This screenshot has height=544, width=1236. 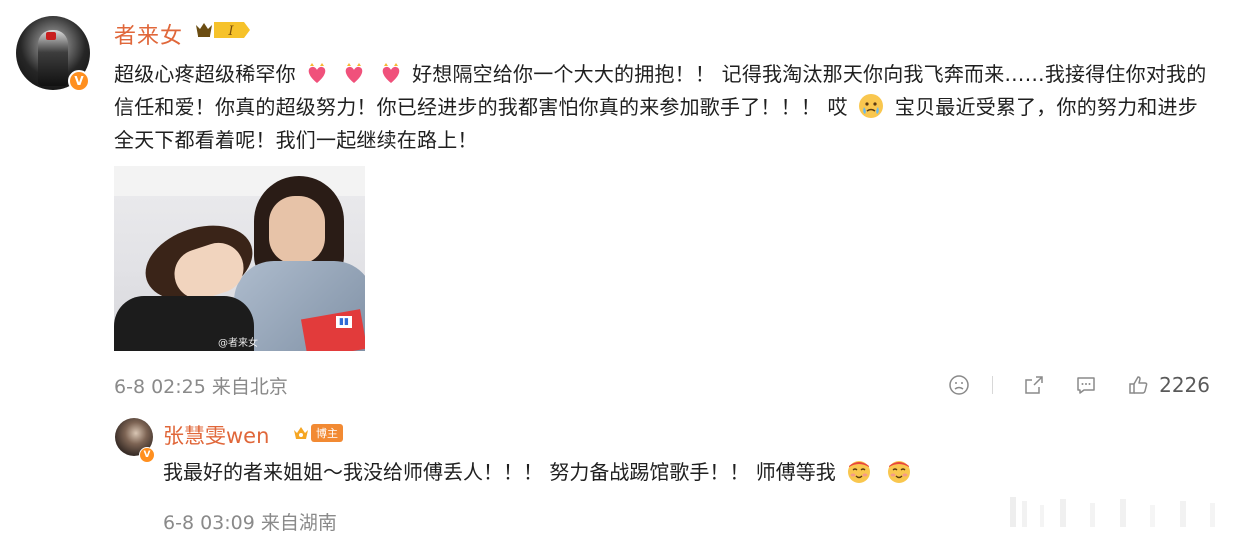 I want to click on divider, so click(x=993, y=385).